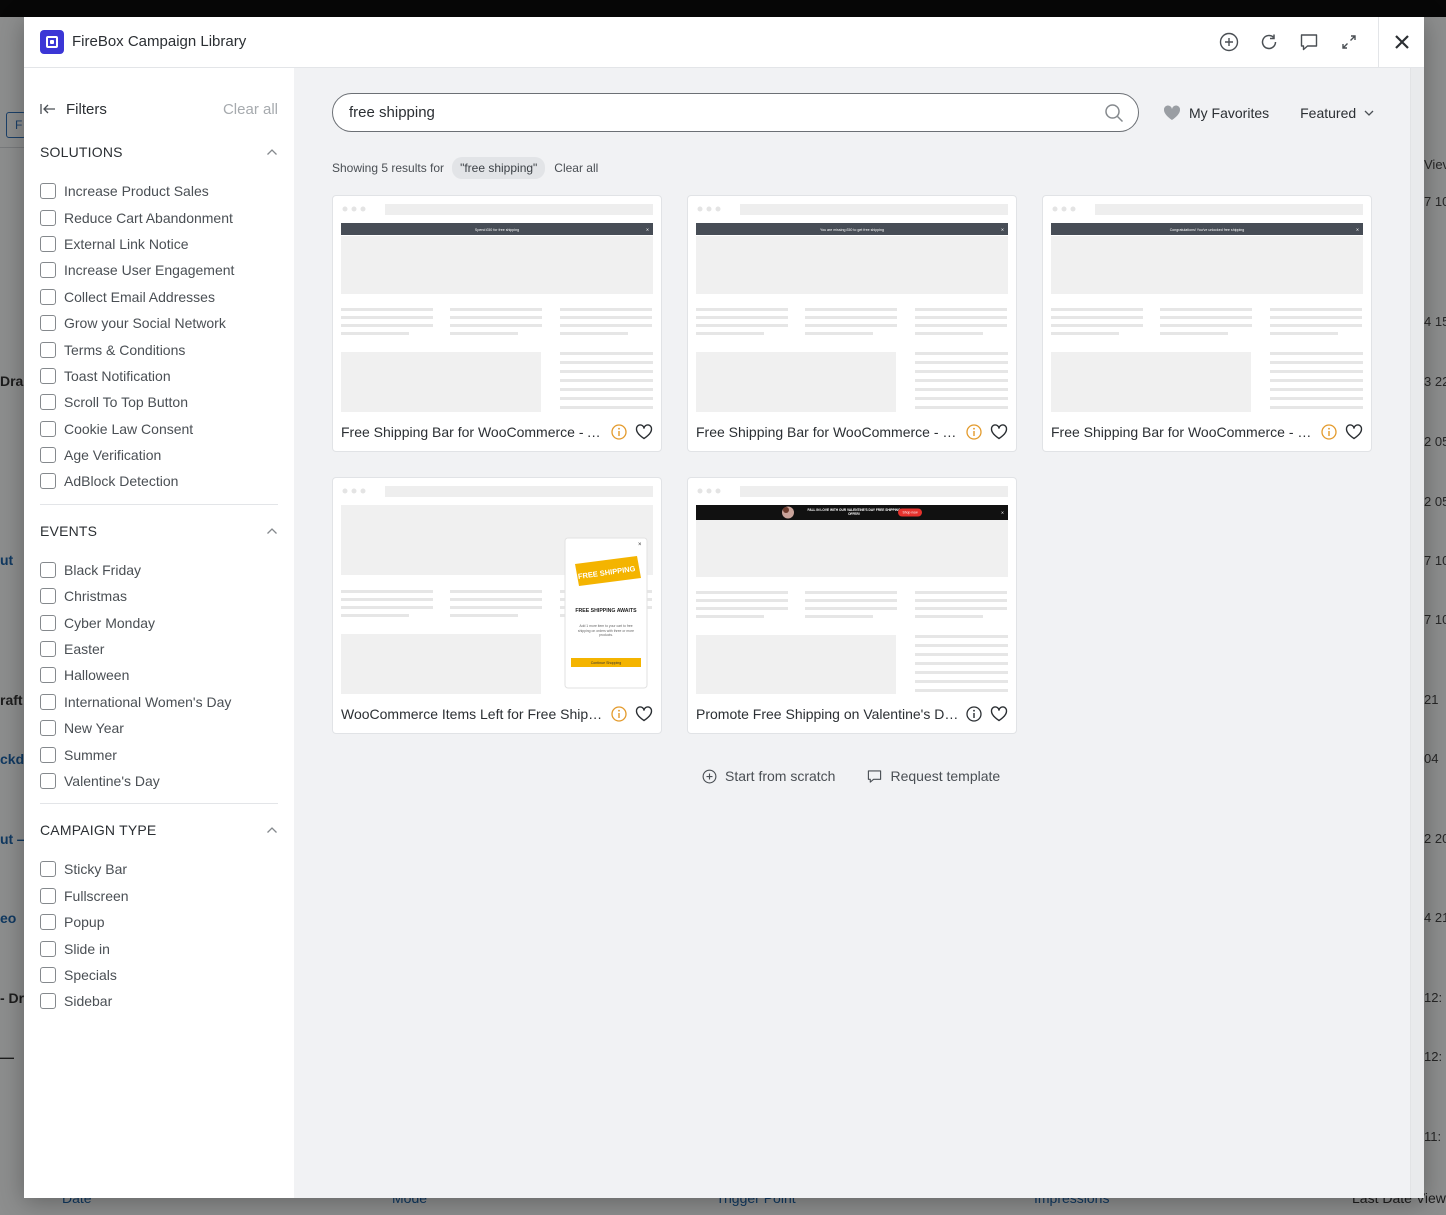  Describe the element at coordinates (136, 191) in the screenshot. I see `filter-option-label: Increase Product Sales` at that location.